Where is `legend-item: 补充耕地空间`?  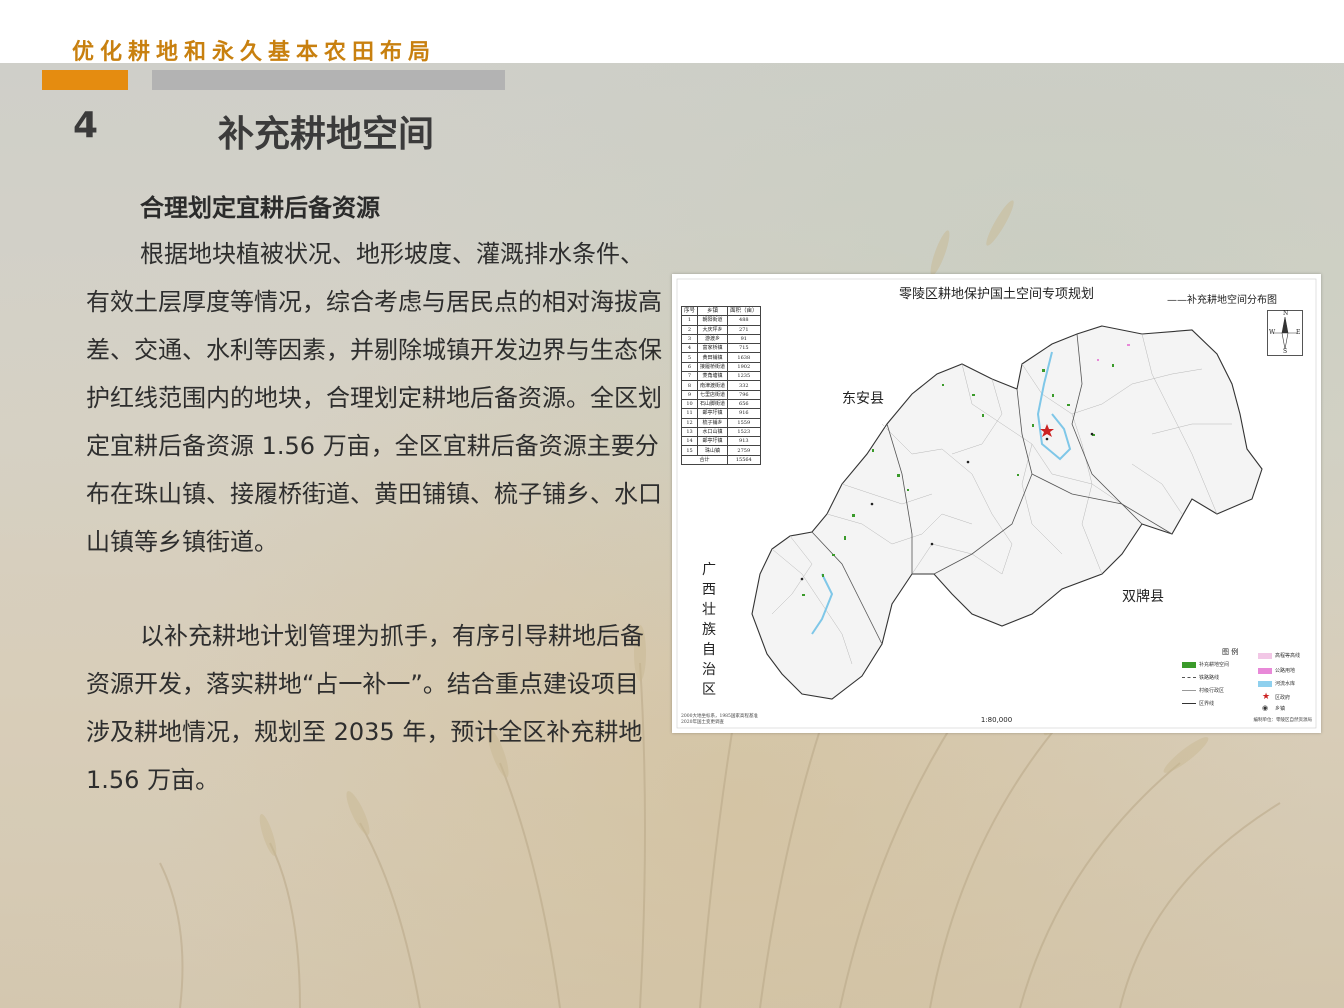
legend-item: 补充耕地空间 is located at coordinates (1205, 664).